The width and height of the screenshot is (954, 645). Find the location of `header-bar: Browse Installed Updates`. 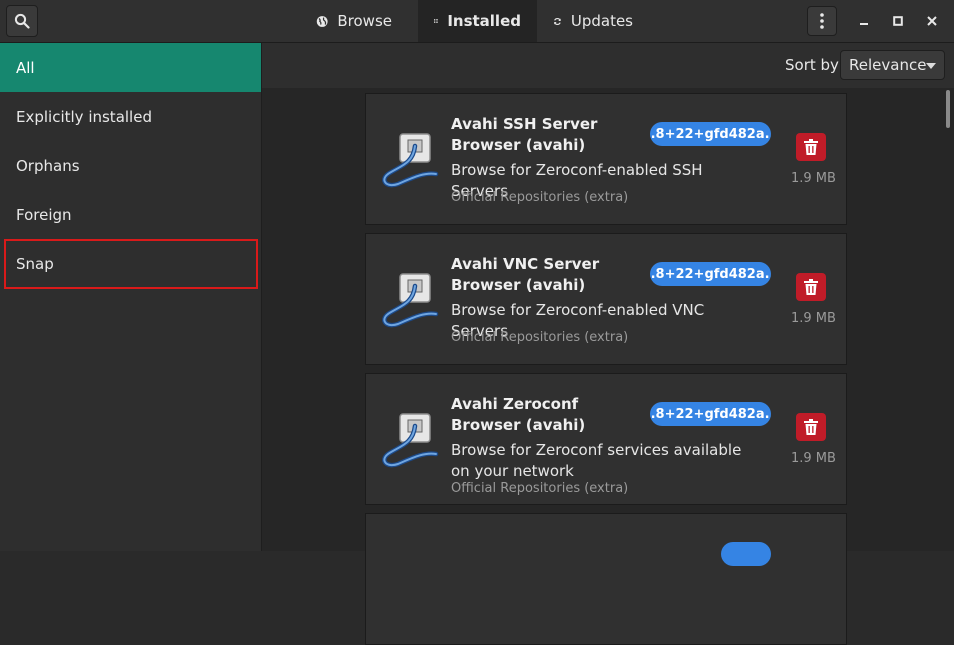

header-bar: Browse Installed Updates is located at coordinates (477, 21).